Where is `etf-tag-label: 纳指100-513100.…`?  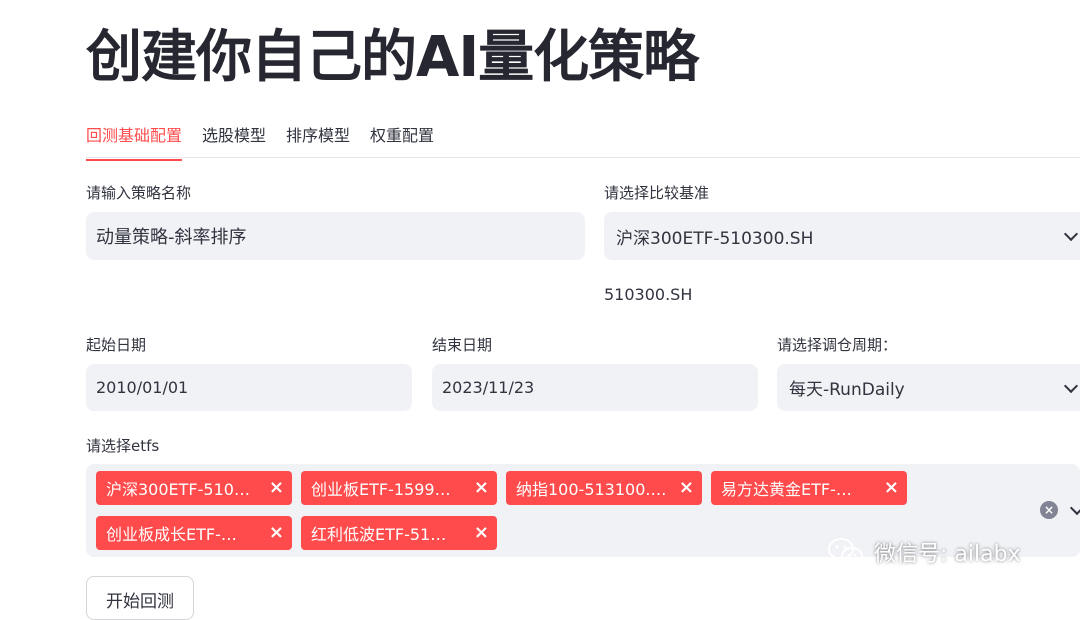 etf-tag-label: 纳指100-513100.… is located at coordinates (591, 489).